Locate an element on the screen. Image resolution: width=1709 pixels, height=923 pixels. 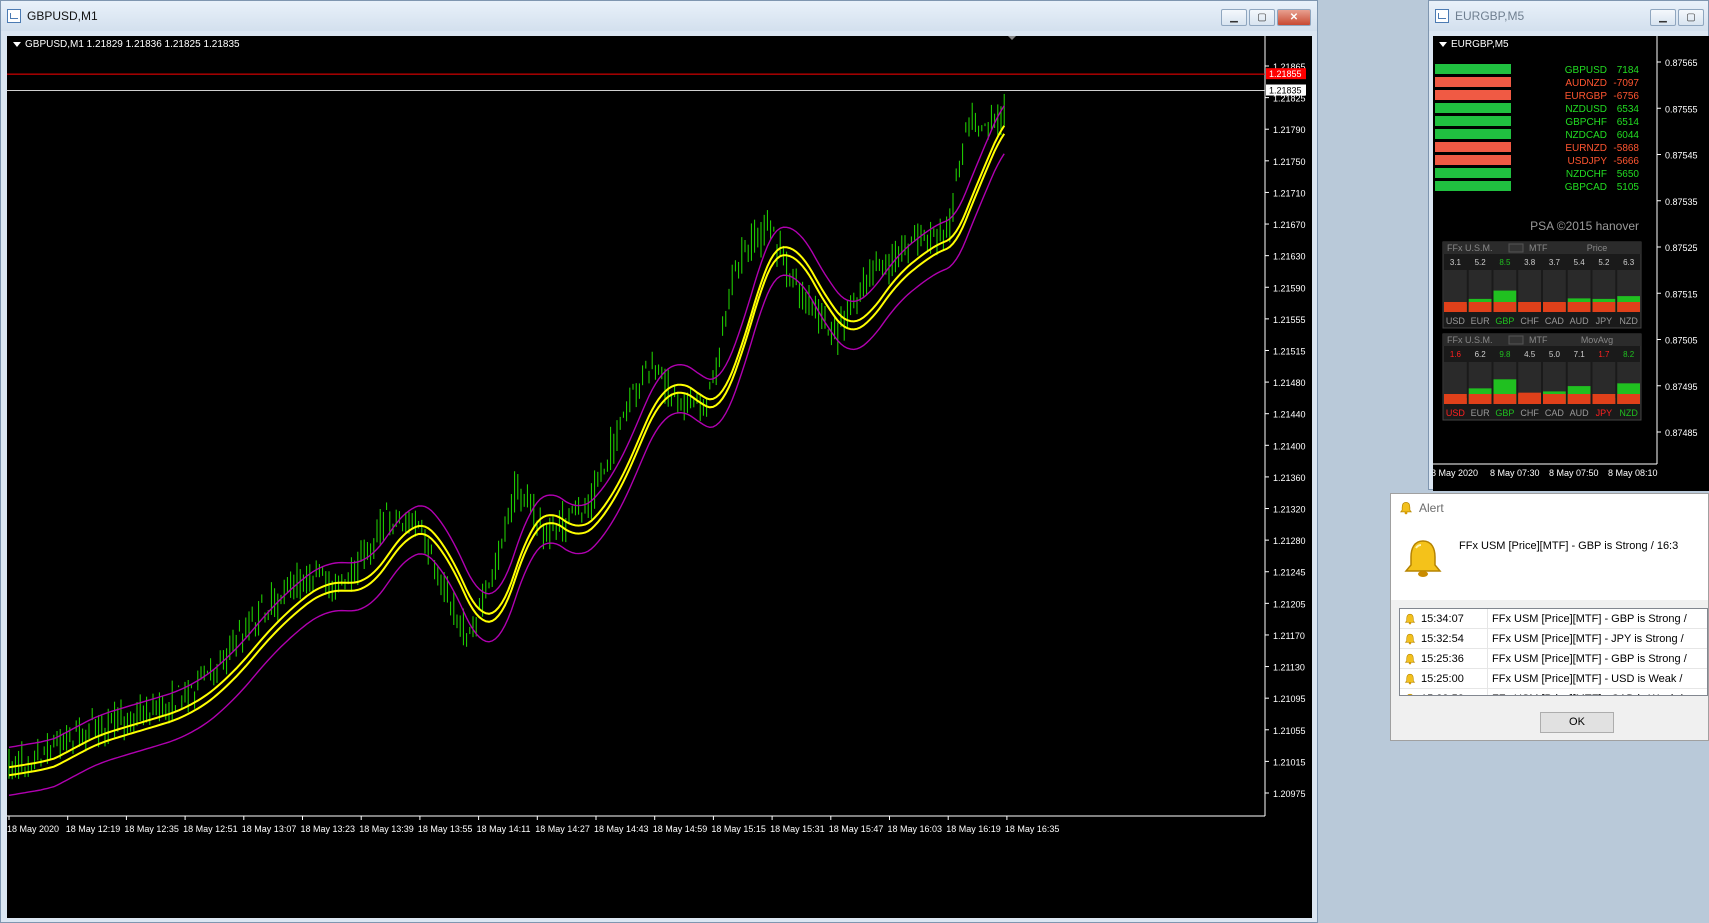
pair-name: USDJPY is located at coordinates (1588, 161).